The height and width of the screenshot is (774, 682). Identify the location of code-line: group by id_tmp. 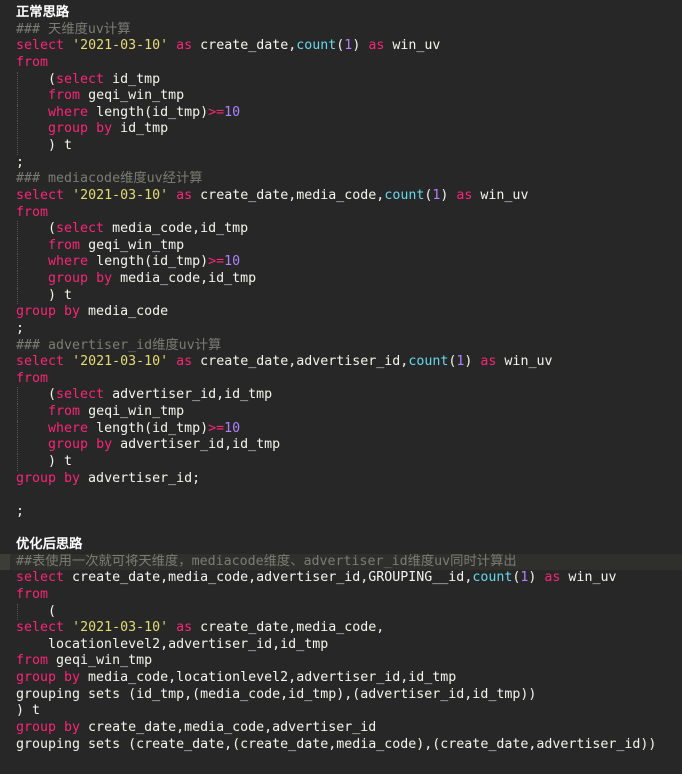
(341, 129).